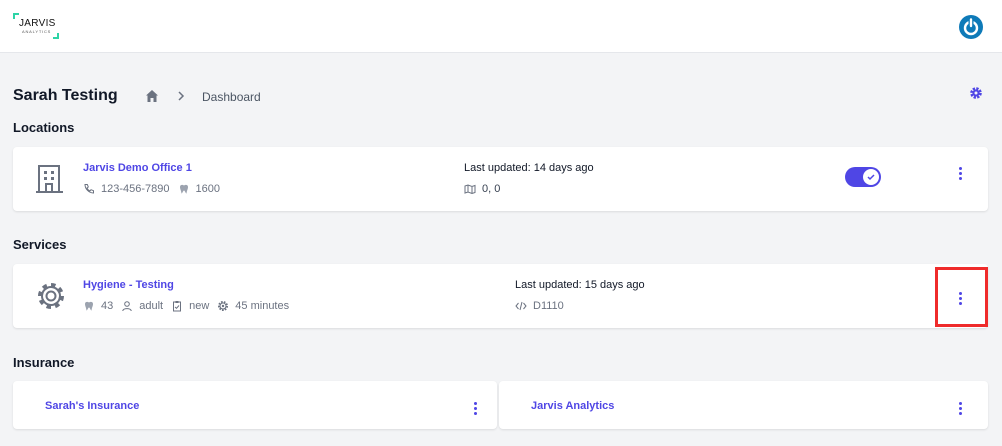  What do you see at coordinates (199, 306) in the screenshot?
I see `service-status: new` at bounding box center [199, 306].